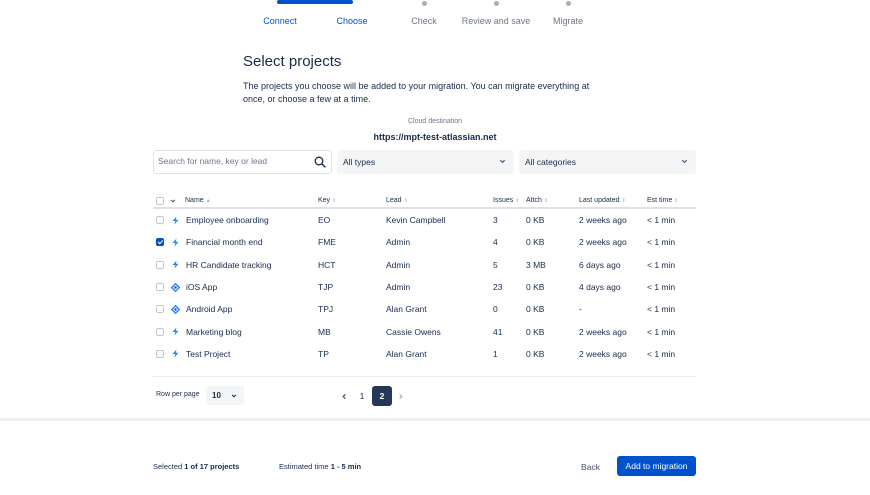  I want to click on column-header-last-updated: Last updated ⇕, so click(602, 200).